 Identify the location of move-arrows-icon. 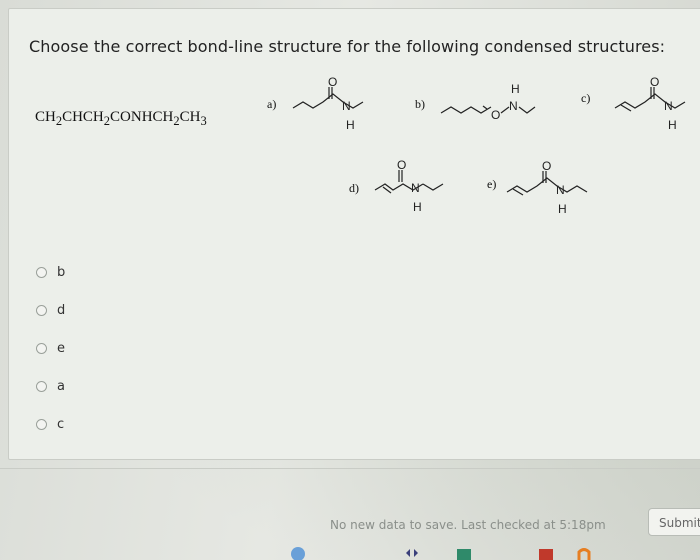
(412, 553).